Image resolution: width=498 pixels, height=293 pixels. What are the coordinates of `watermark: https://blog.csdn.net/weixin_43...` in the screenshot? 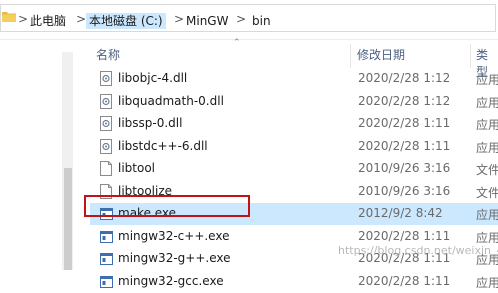 It's located at (418, 250).